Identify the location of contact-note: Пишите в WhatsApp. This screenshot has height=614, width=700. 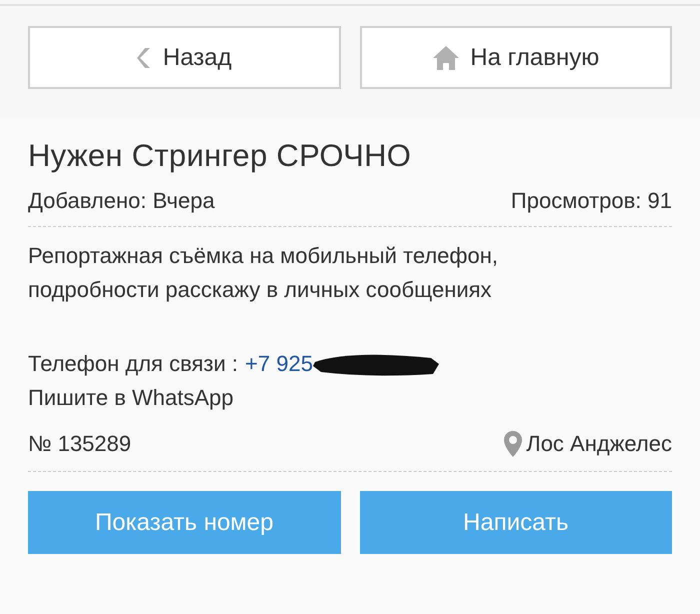
(131, 398).